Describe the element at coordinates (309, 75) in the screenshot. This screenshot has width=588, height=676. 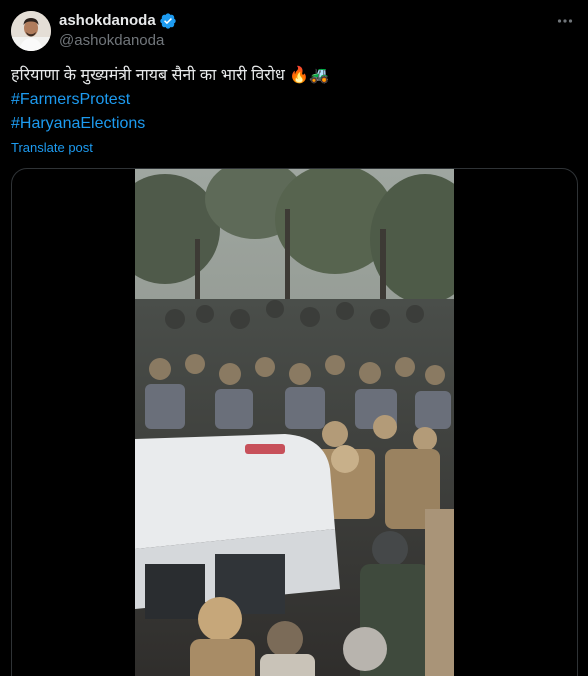
I see `emoji-fire-tractor: 🔥🚜` at that location.